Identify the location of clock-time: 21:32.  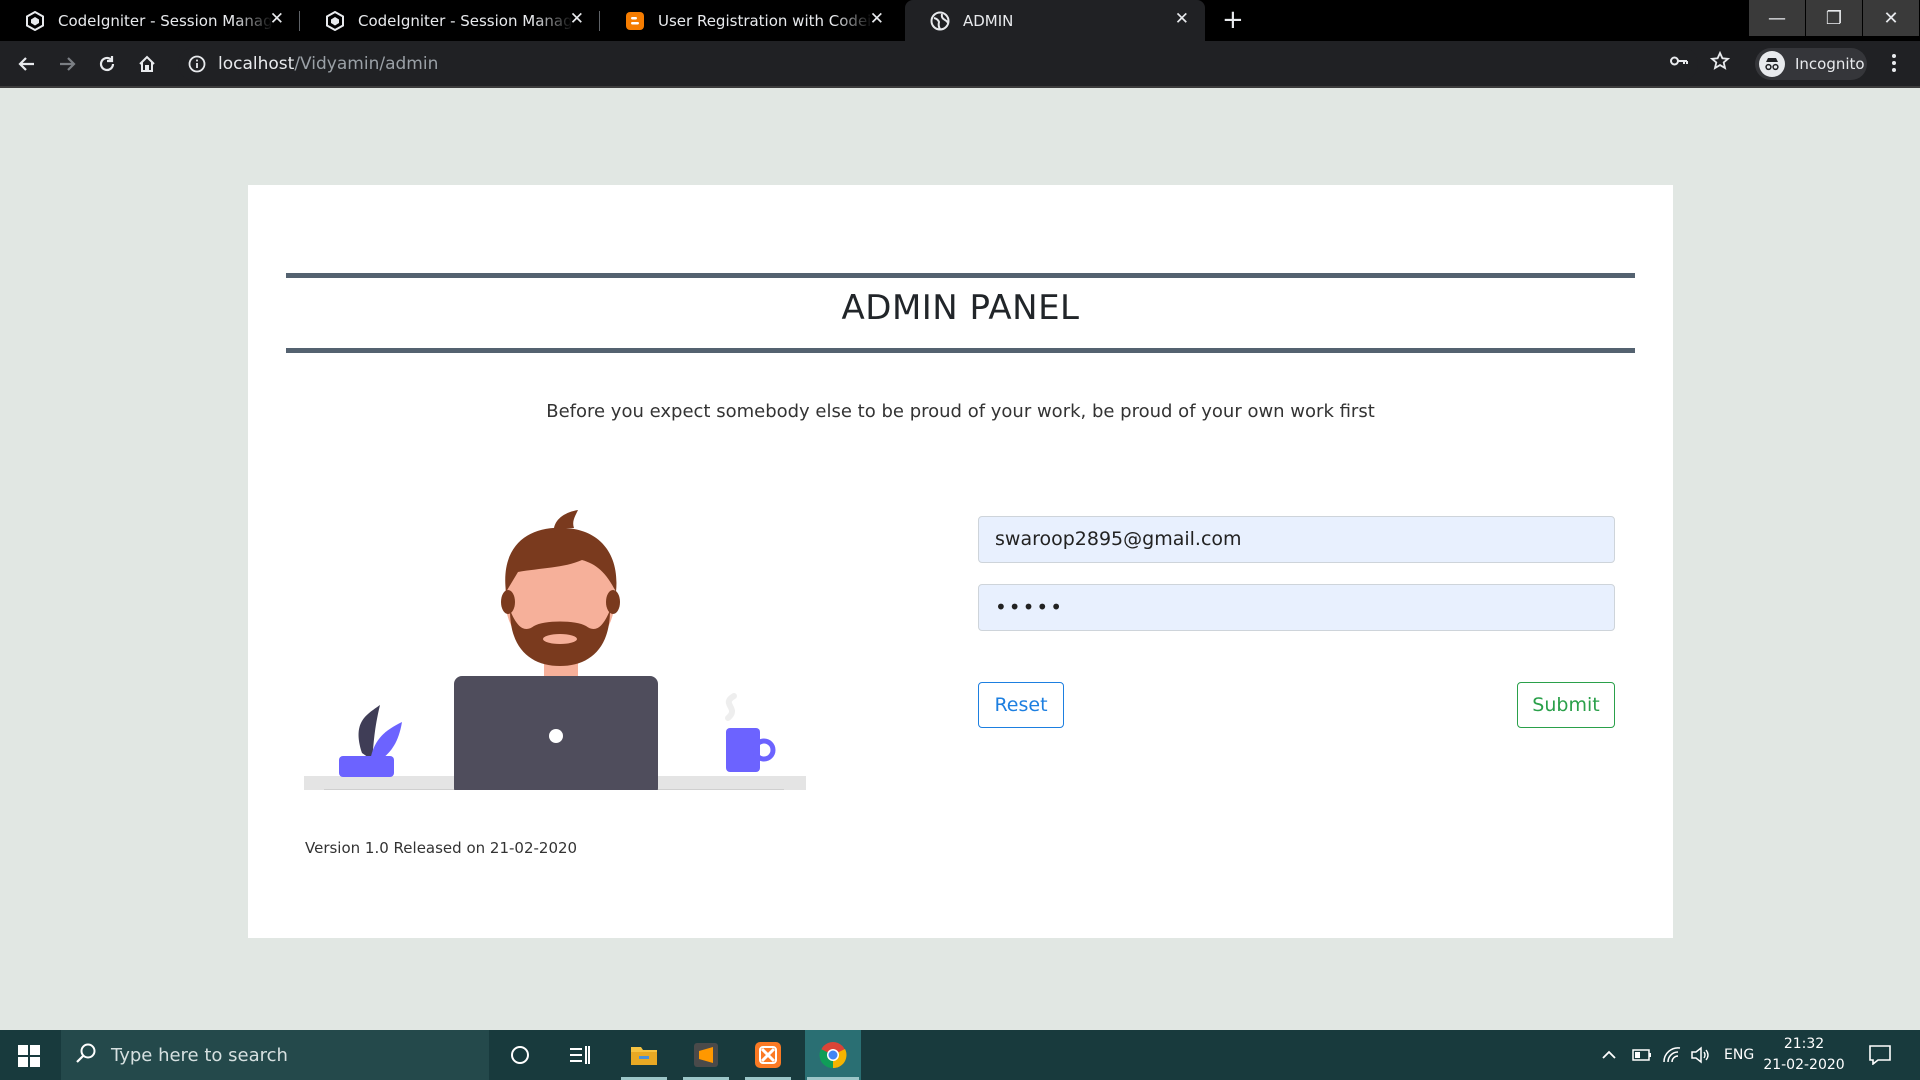
(1804, 1044).